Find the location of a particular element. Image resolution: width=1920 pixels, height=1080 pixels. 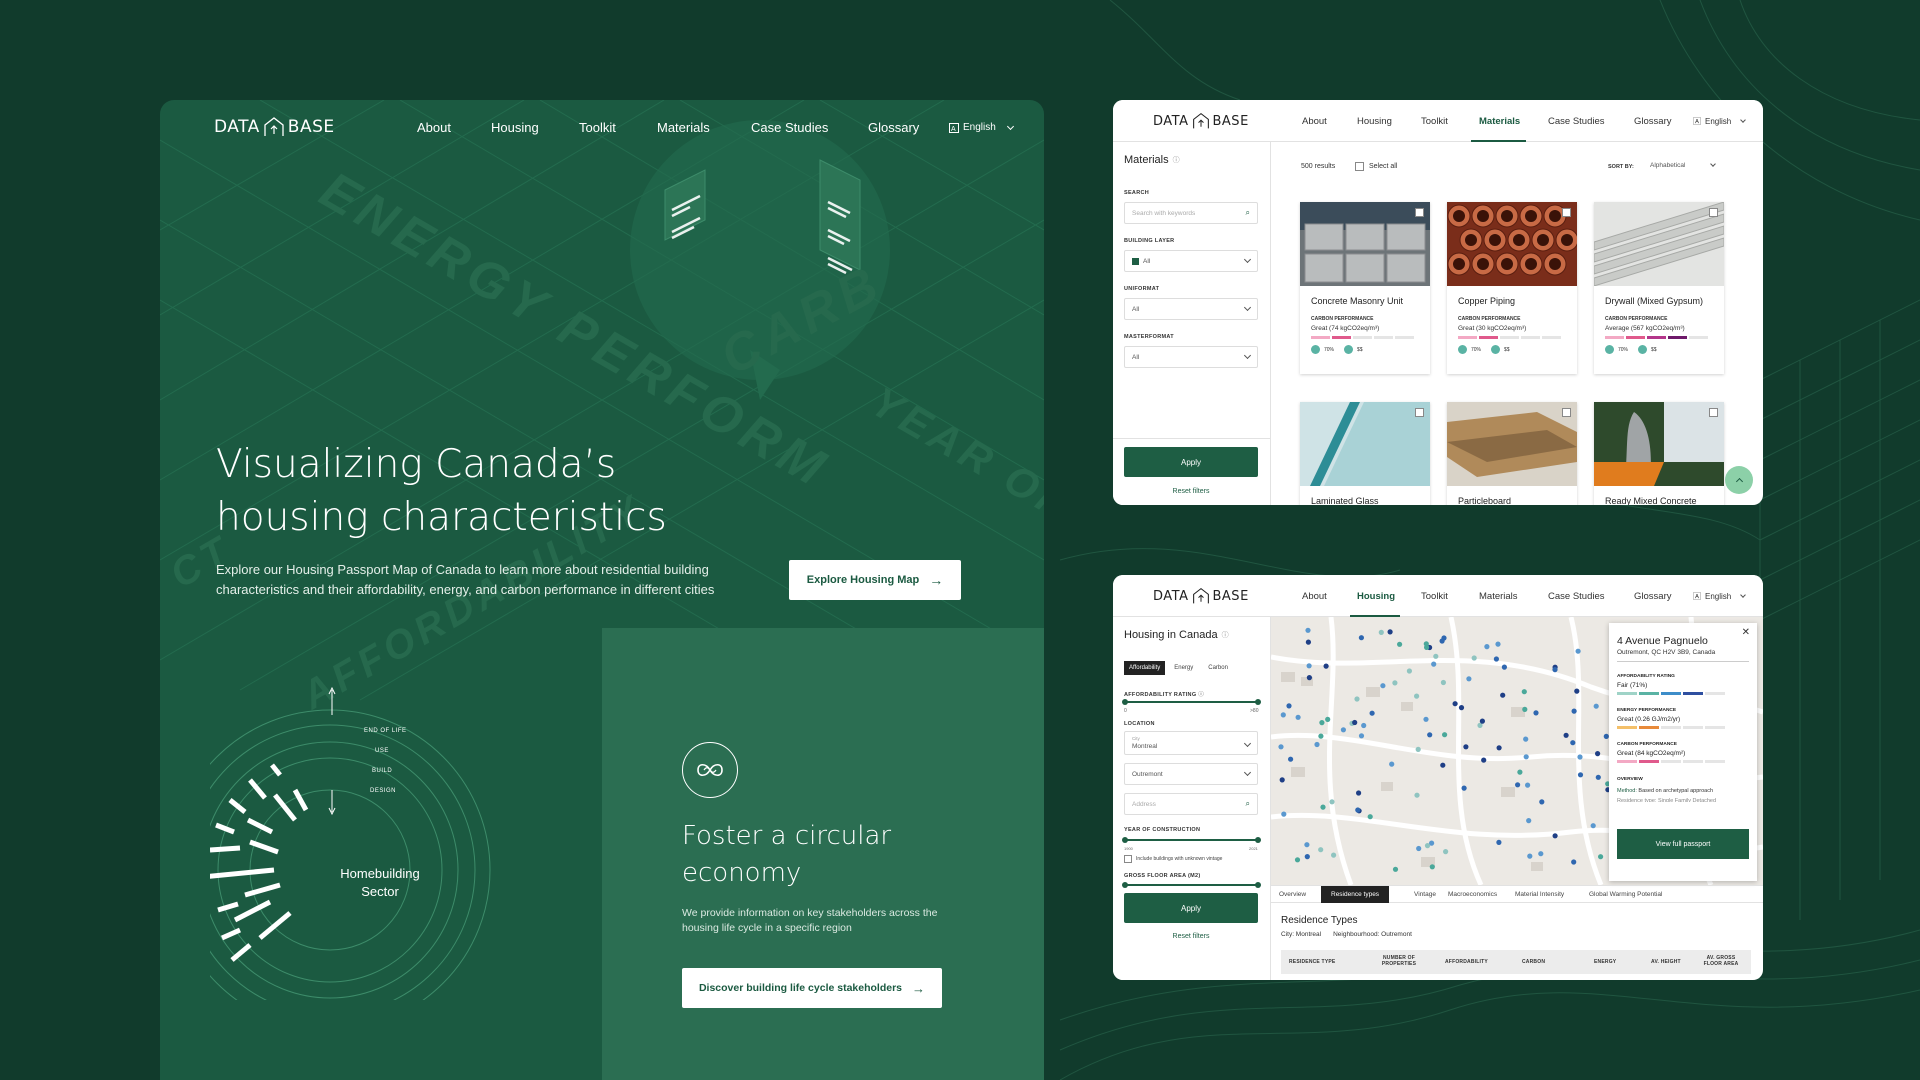

language-selector: 🄰 English is located at coordinates (1720, 596).